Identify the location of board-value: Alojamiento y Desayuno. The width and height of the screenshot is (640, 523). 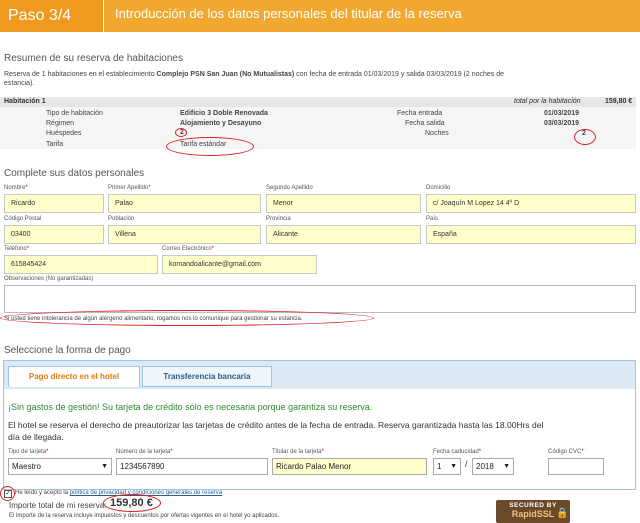
(221, 123).